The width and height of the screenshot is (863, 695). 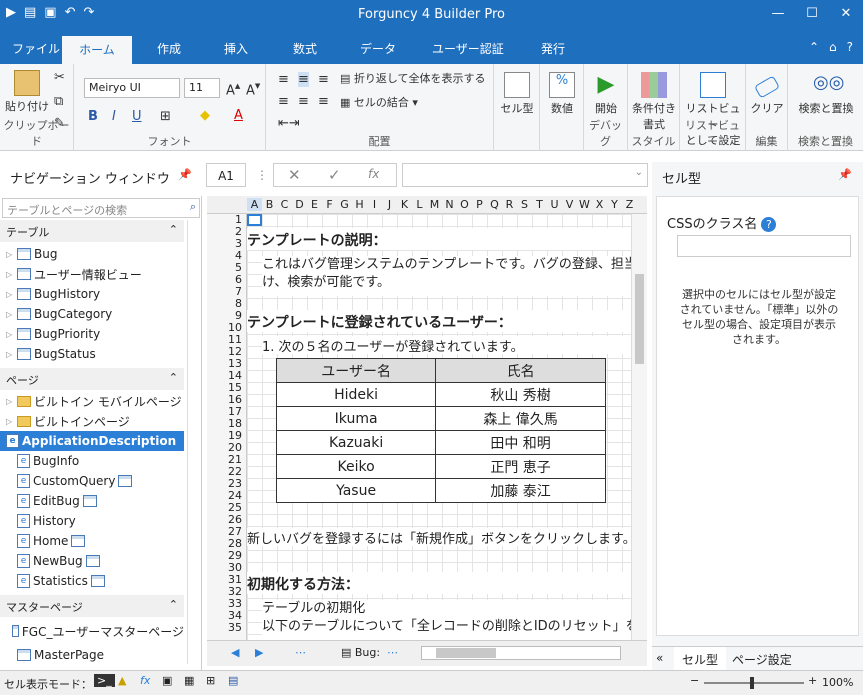 What do you see at coordinates (145, 680) in the screenshot?
I see `formula-icon: fx` at bounding box center [145, 680].